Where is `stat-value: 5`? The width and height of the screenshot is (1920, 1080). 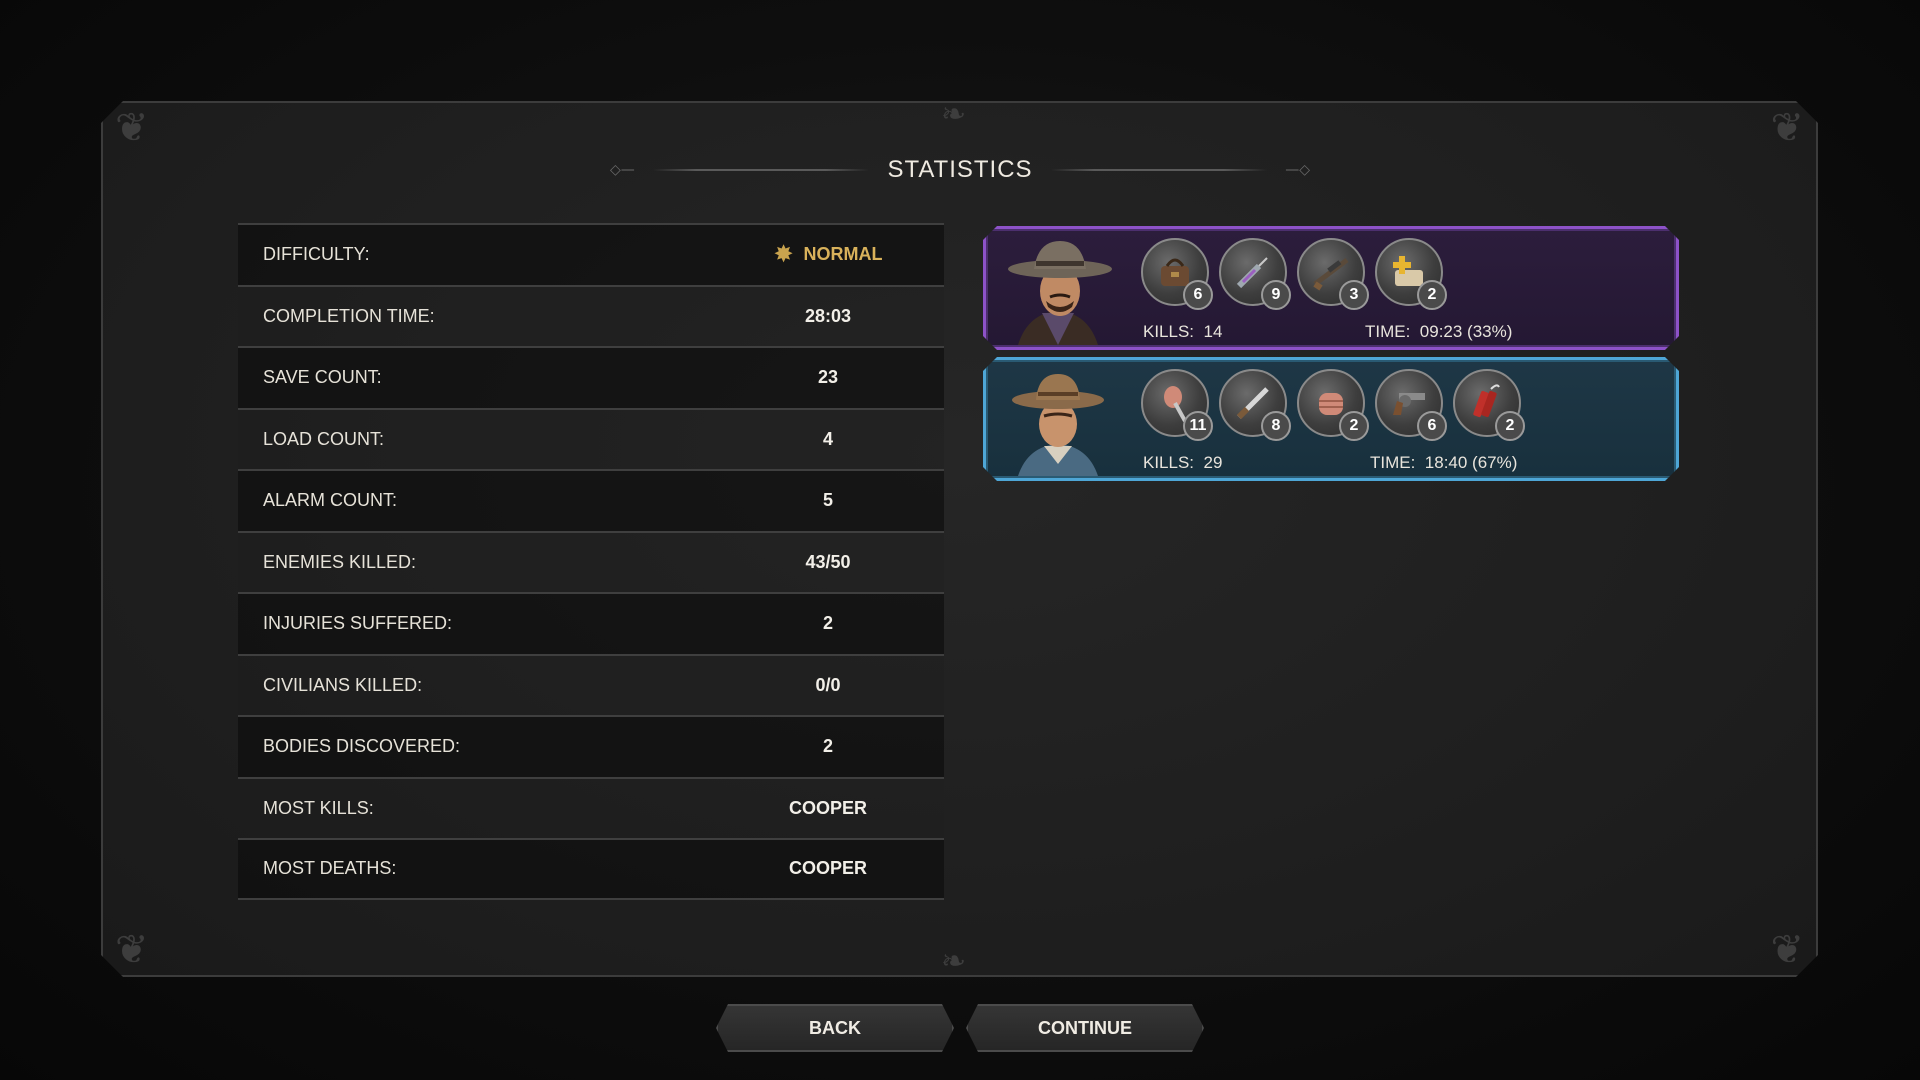 stat-value: 5 is located at coordinates (827, 500).